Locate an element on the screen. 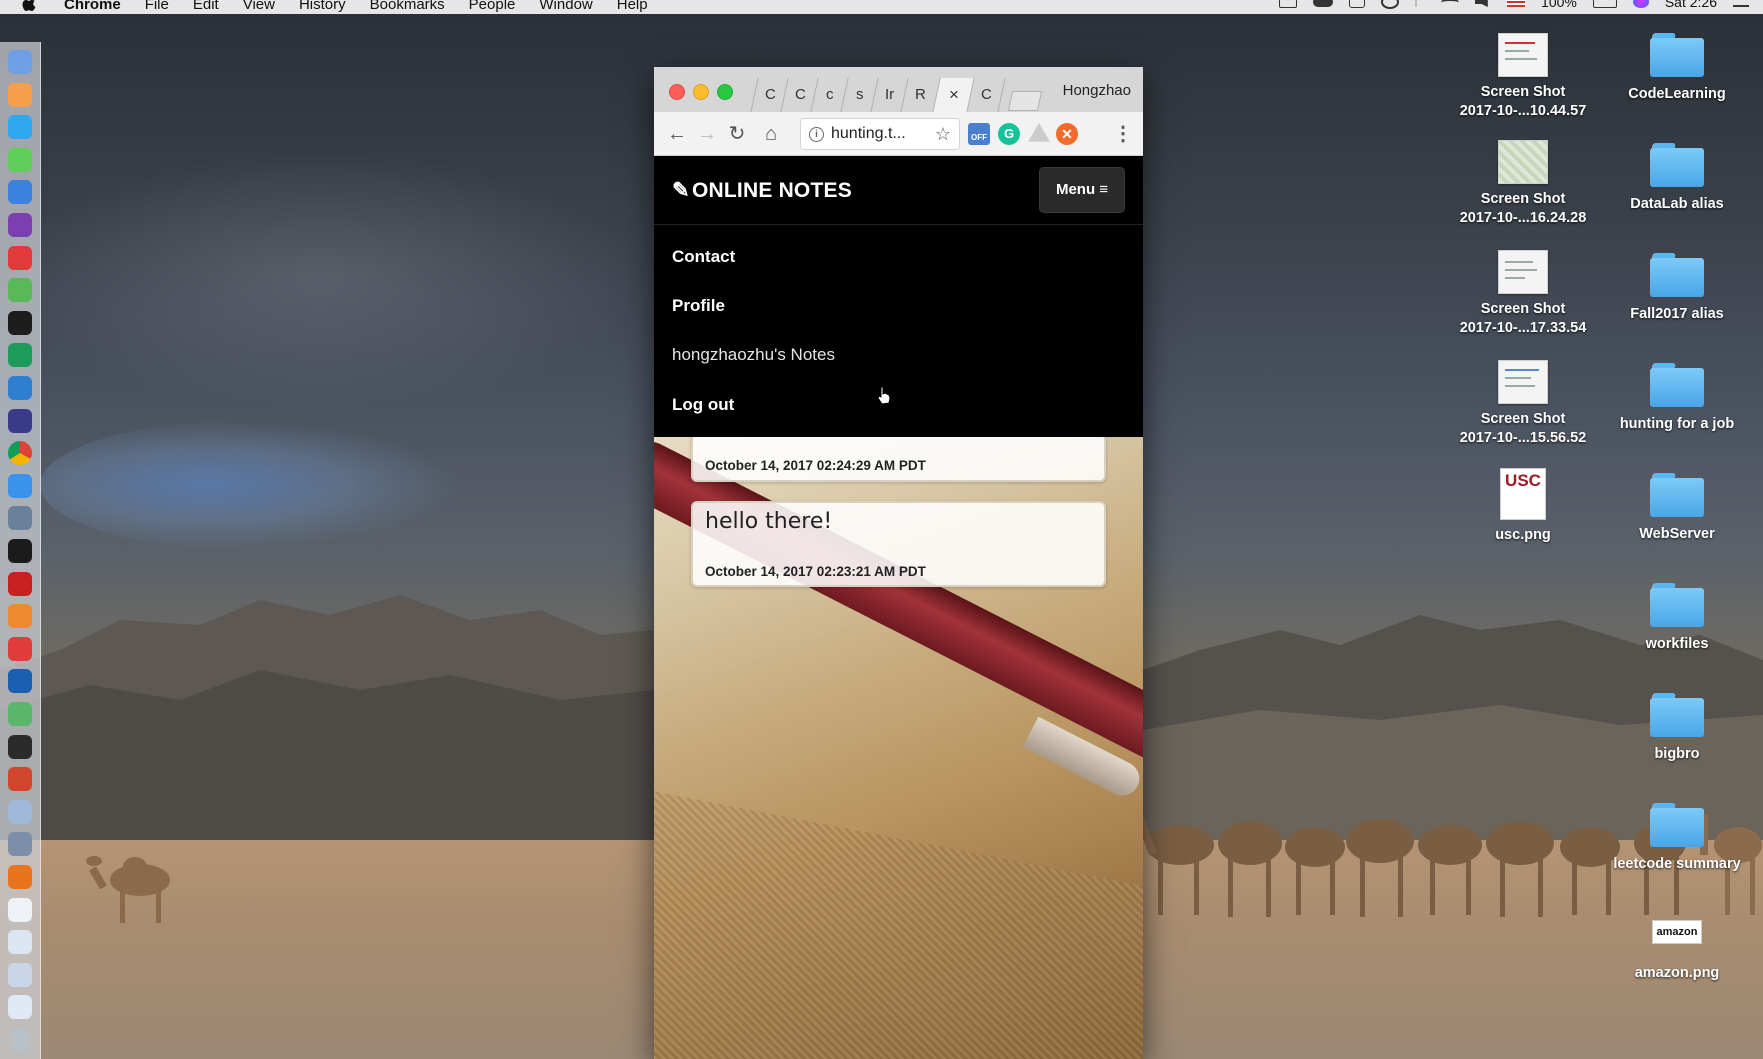  extension-off-icon: OFF is located at coordinates (979, 134).